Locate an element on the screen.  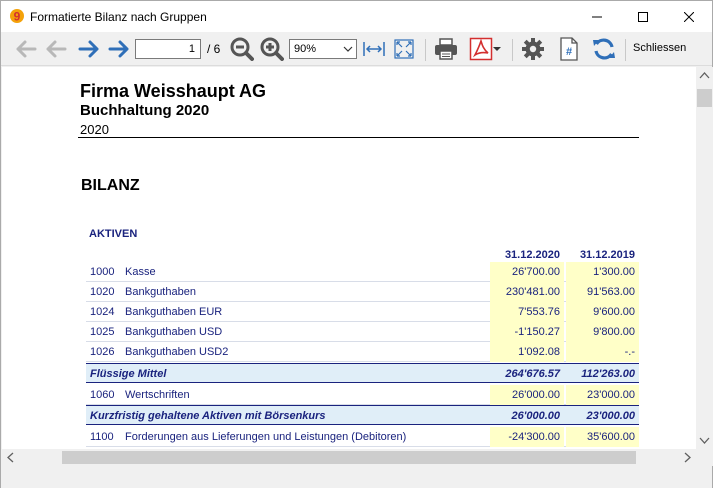
page-total-label: / 6 is located at coordinates (214, 49).